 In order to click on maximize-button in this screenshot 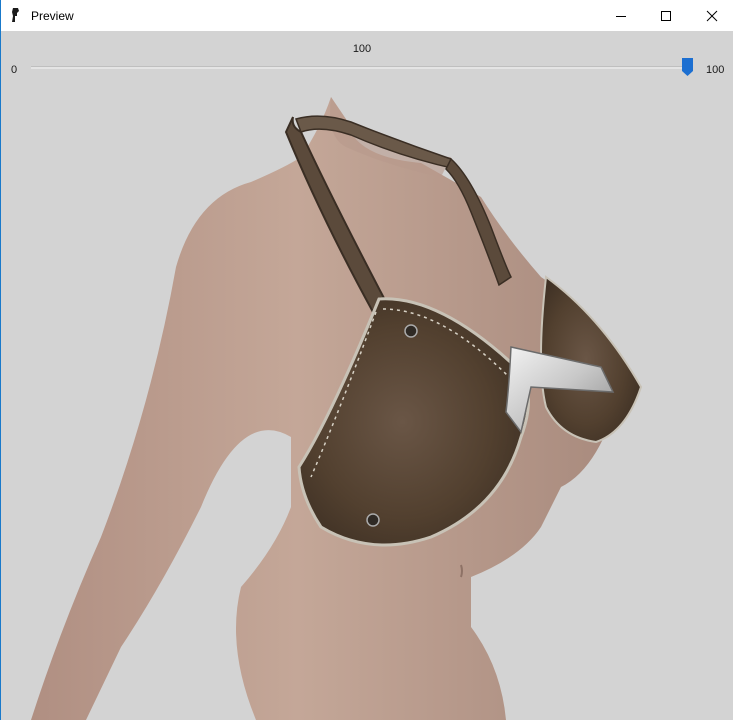, I will do `click(666, 15)`.